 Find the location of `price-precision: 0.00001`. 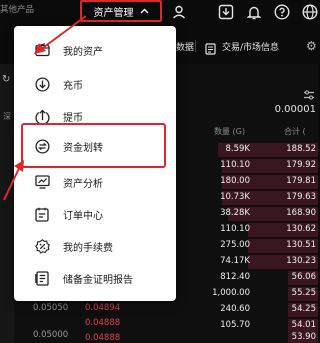

price-precision: 0.00001 is located at coordinates (295, 109).